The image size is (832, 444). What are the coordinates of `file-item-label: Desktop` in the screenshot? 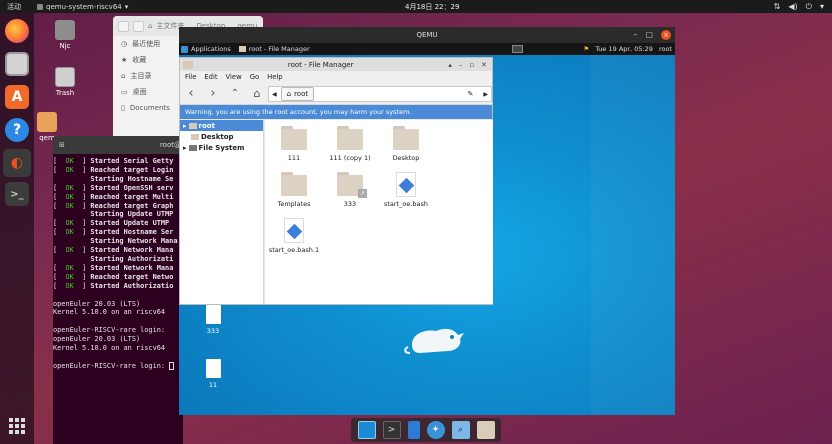 It's located at (406, 158).